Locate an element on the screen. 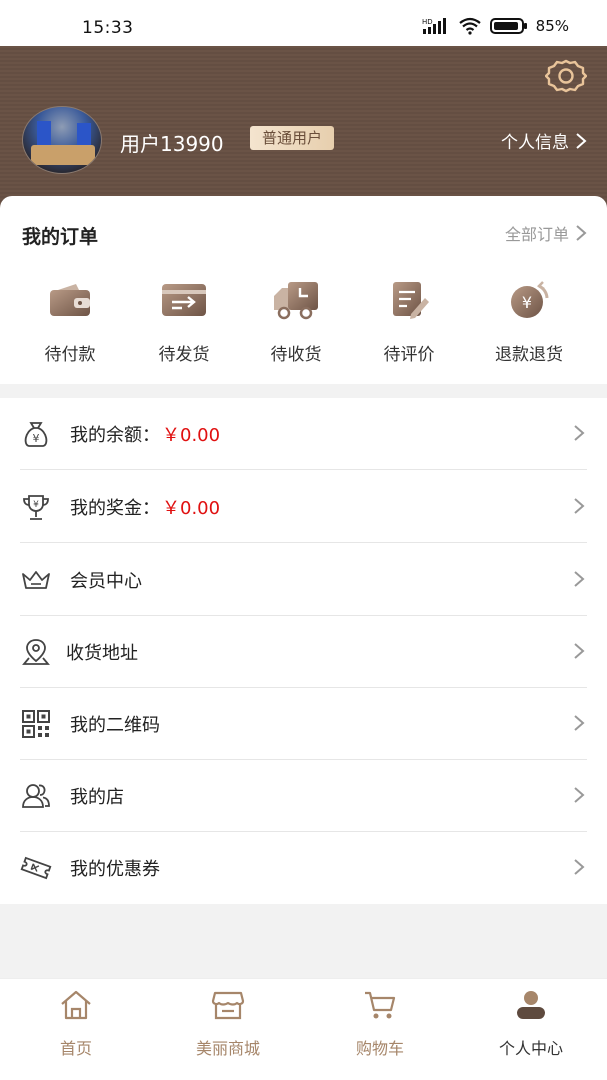 This screenshot has width=607, height=1080. tab-label: 个人中心 is located at coordinates (530, 1048).